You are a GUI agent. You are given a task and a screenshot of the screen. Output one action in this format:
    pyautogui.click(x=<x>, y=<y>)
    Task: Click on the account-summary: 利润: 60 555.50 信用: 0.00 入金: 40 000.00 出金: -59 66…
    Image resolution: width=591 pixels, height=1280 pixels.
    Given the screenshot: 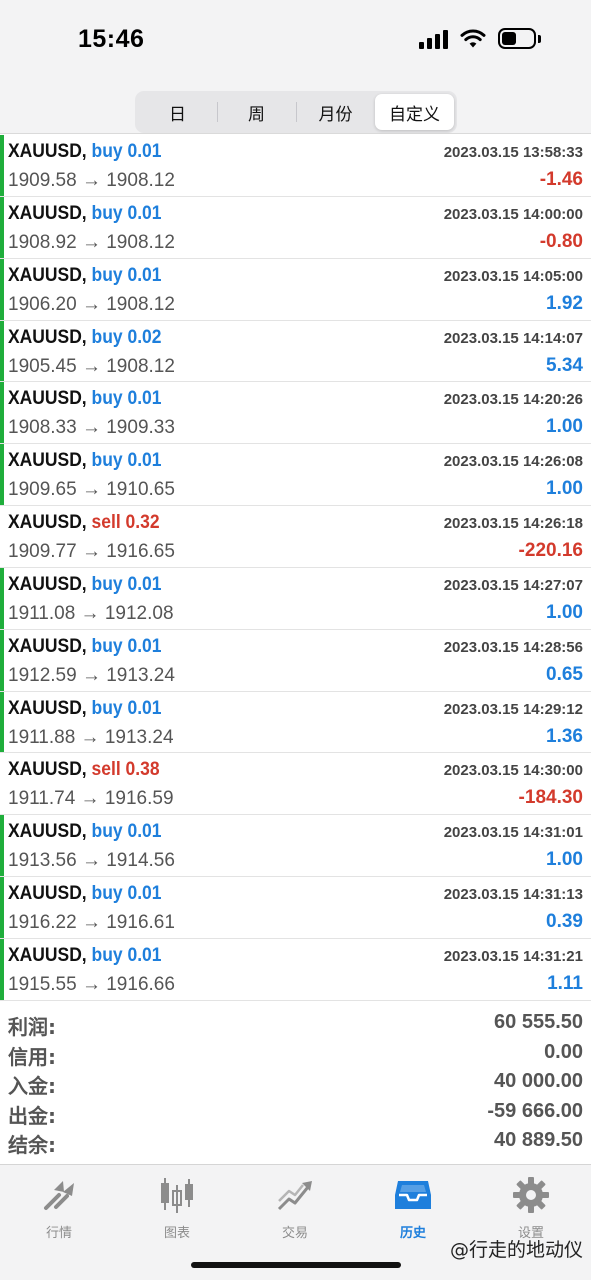 What is the action you would take?
    pyautogui.click(x=295, y=1083)
    